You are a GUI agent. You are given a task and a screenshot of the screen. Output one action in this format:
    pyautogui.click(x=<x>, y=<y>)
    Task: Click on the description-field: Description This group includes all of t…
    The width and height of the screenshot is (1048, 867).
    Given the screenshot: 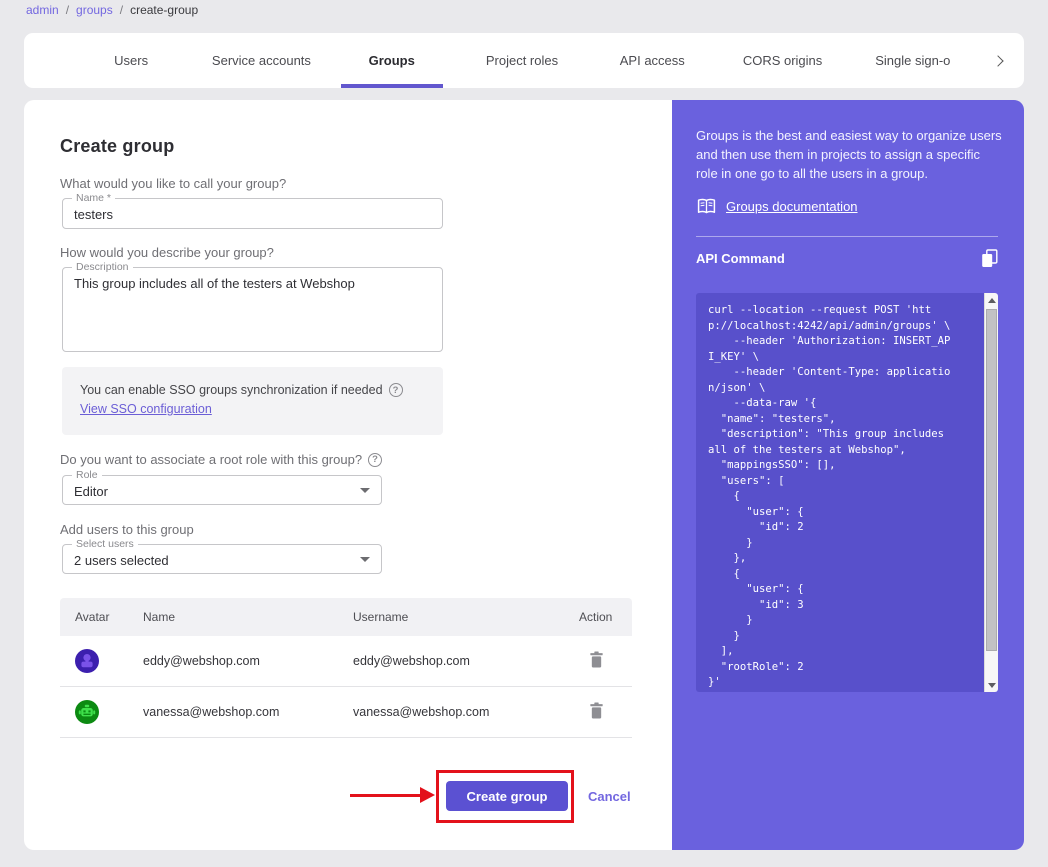 What is the action you would take?
    pyautogui.click(x=252, y=306)
    